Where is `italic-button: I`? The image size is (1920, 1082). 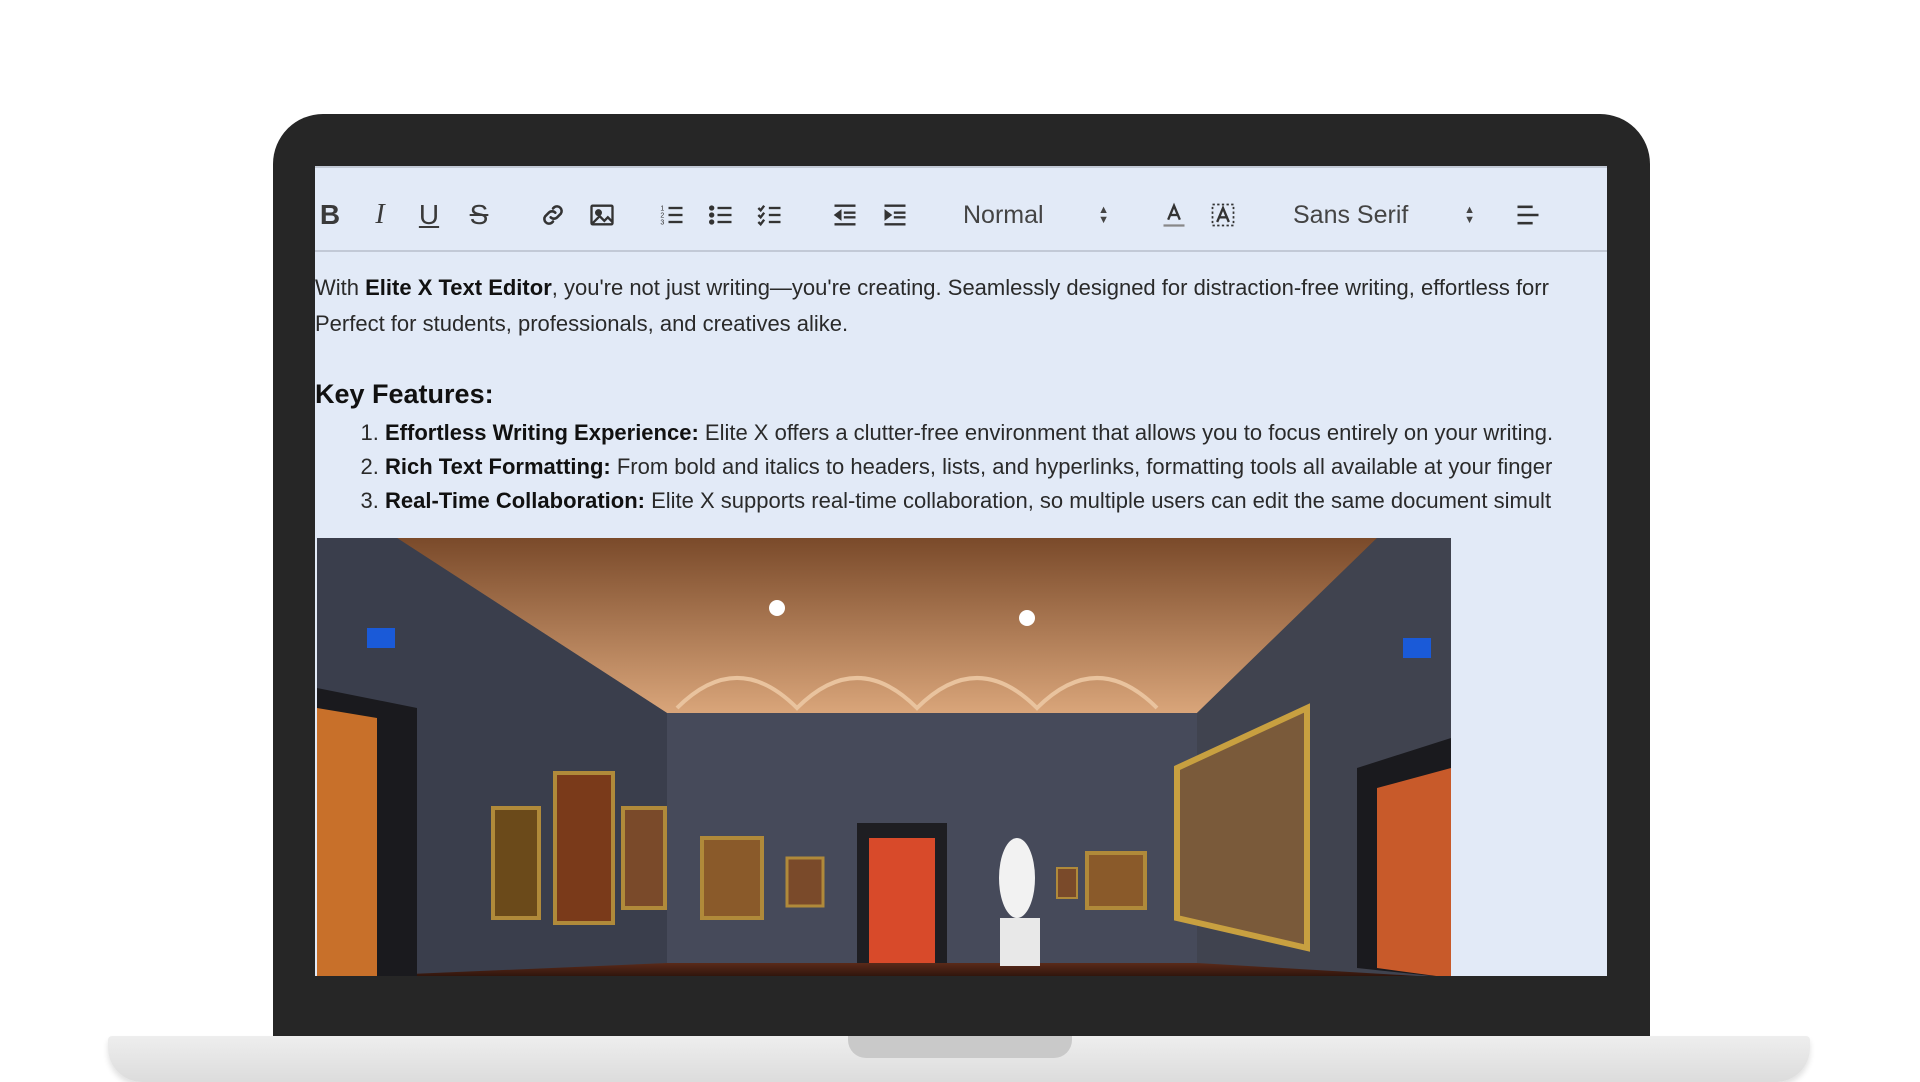 italic-button: I is located at coordinates (380, 215).